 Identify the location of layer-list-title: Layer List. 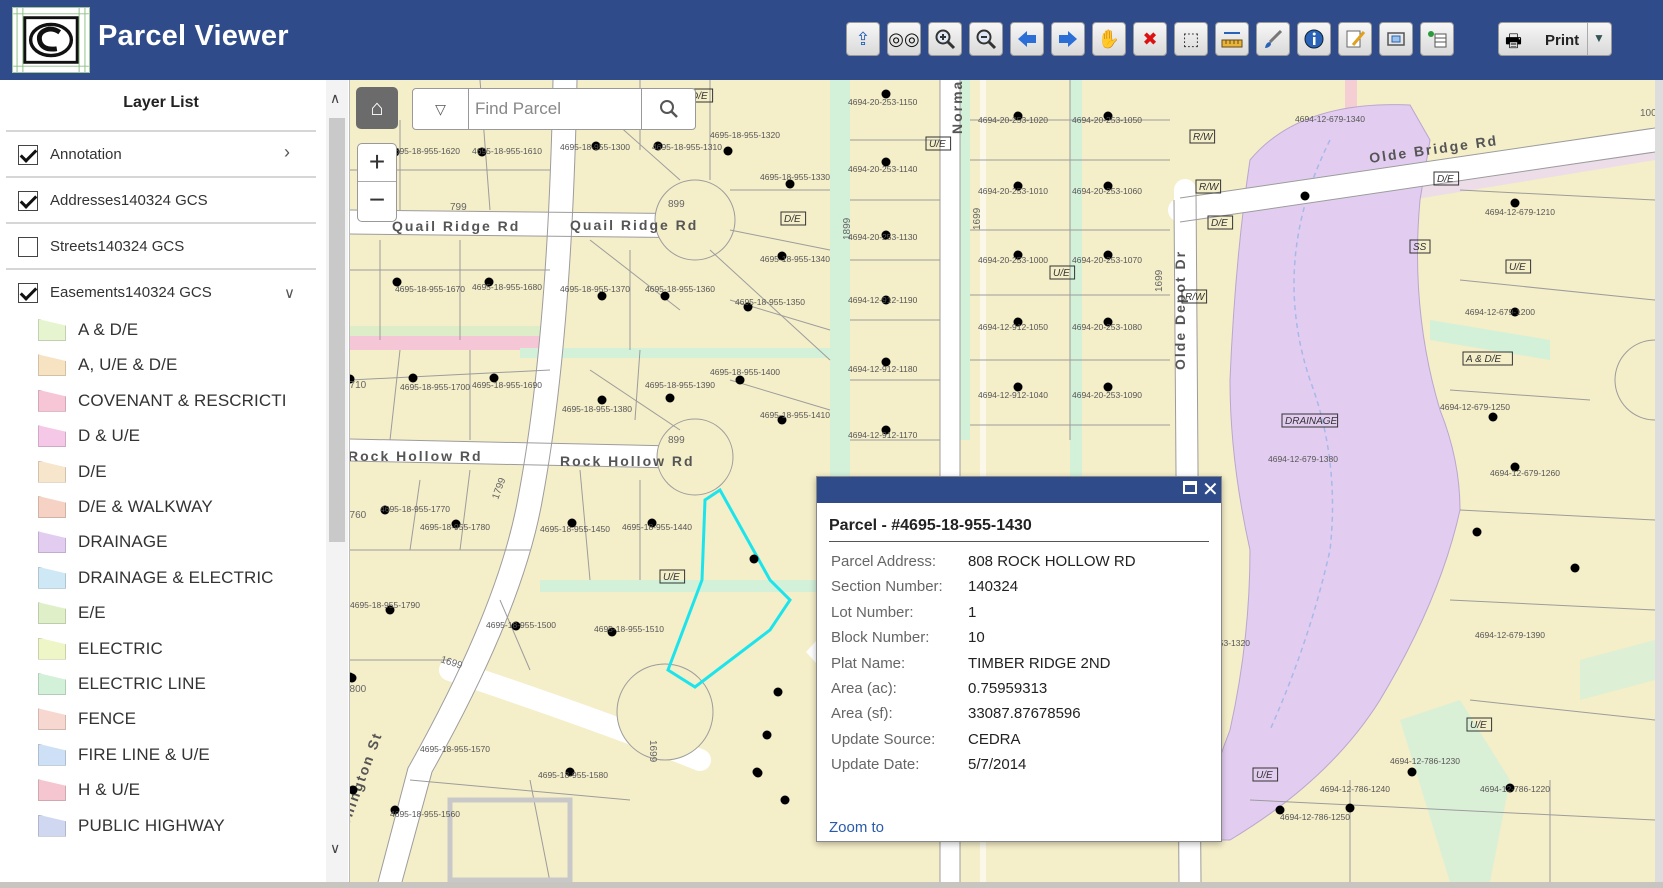
(161, 102).